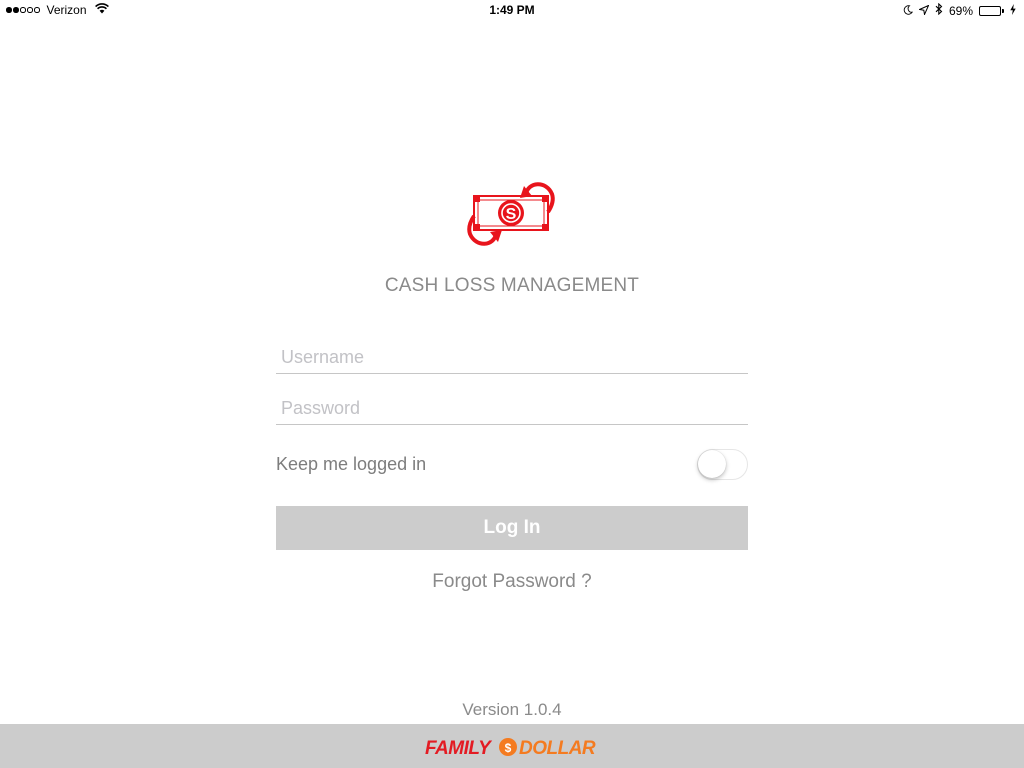 This screenshot has width=1024, height=768. Describe the element at coordinates (512, 528) in the screenshot. I see `login-button: Log In` at that location.